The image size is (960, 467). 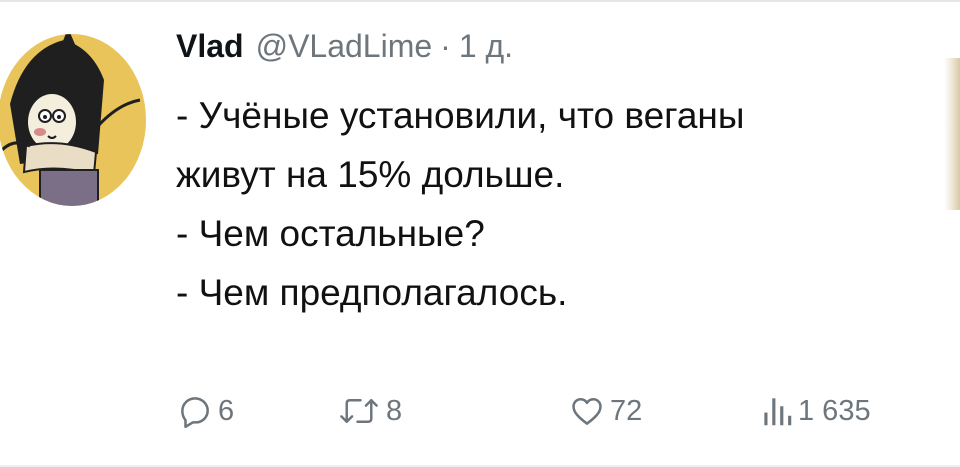 I want to click on reply-button: 6, so click(x=205, y=411).